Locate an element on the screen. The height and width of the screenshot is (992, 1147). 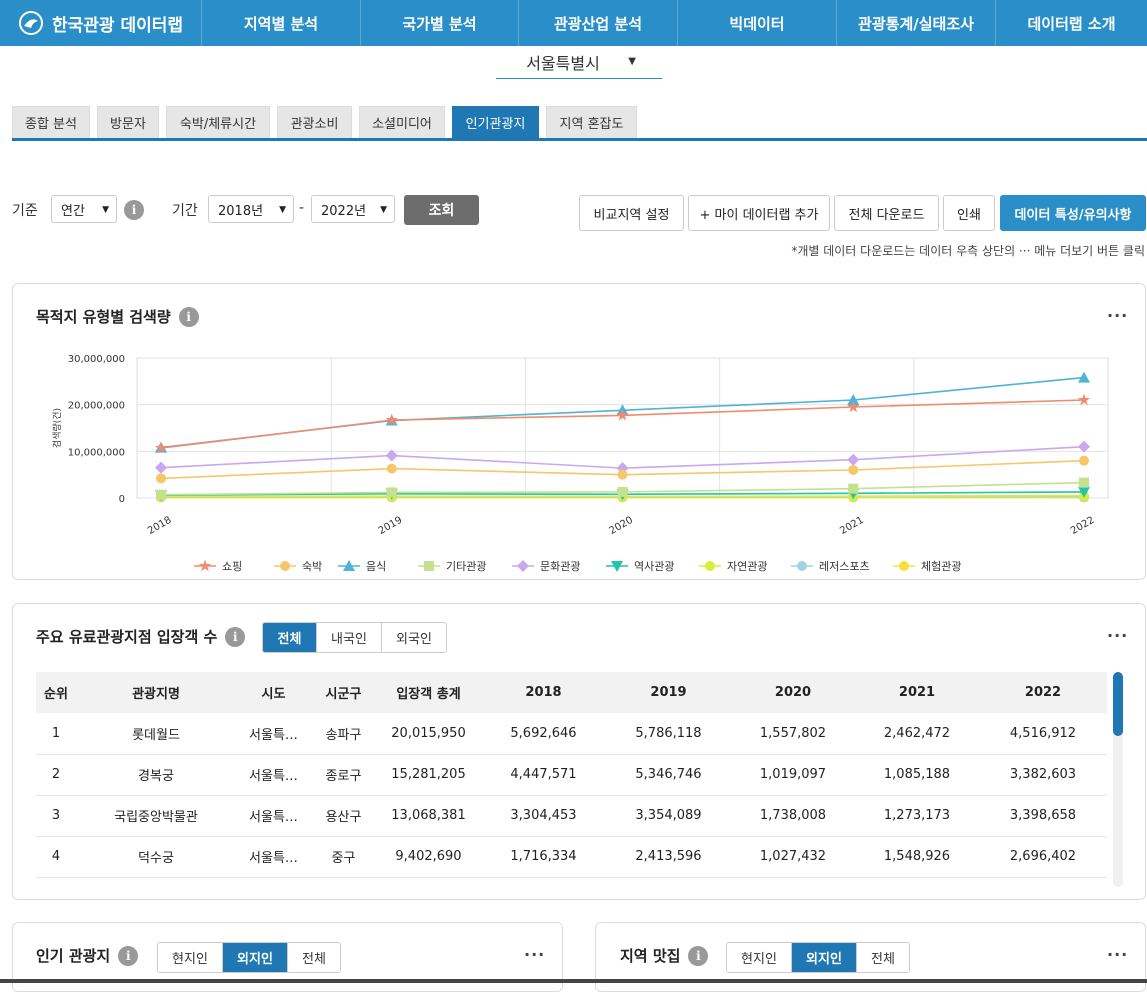
visitor-type-toggle: 전체 내국인 외국인 is located at coordinates (354, 637).